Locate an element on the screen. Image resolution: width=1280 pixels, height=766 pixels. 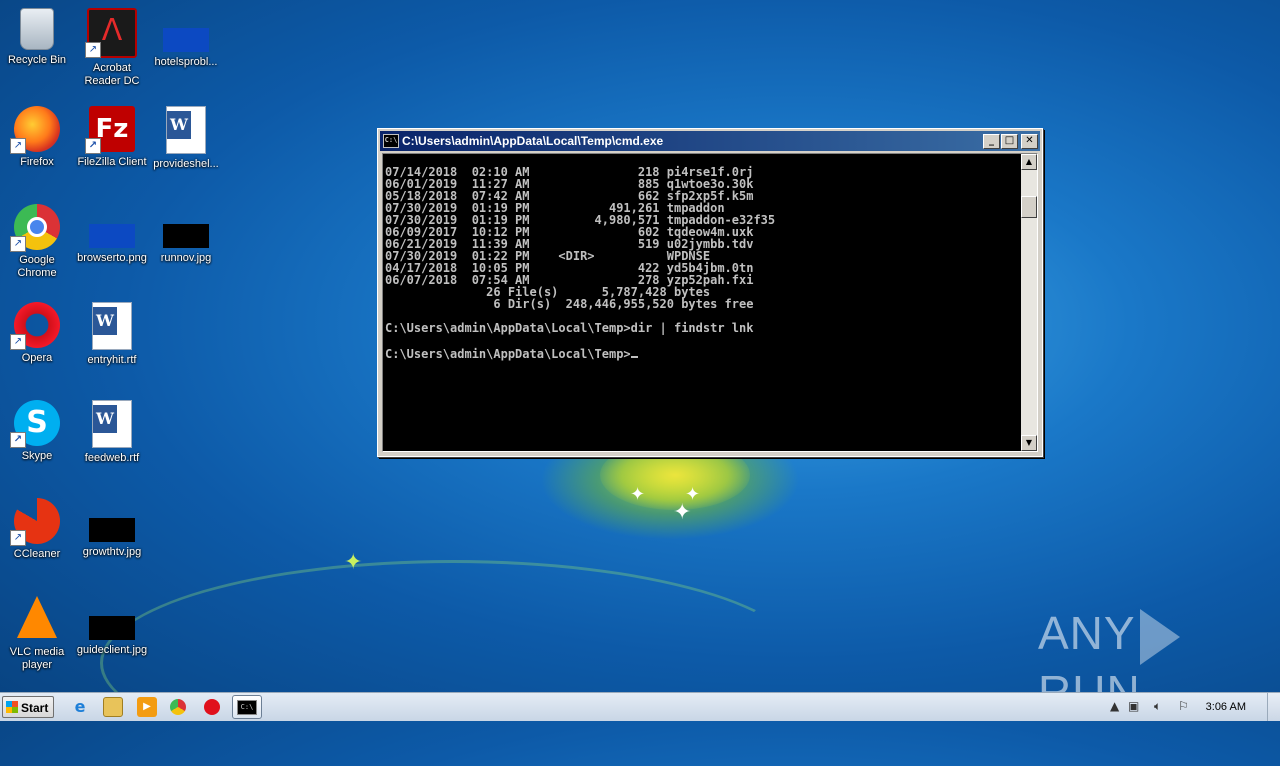
vertical-scrollbar: ▲ ▼ is located at coordinates (1029, 302).